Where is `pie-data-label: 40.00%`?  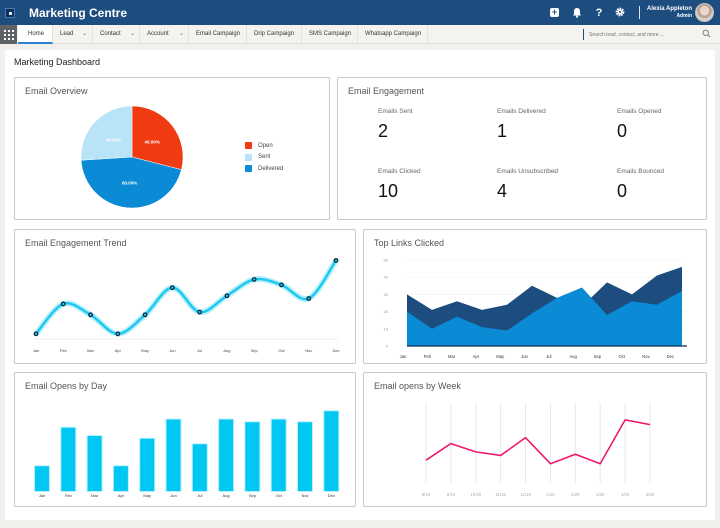 pie-data-label: 40.00% is located at coordinates (113, 140).